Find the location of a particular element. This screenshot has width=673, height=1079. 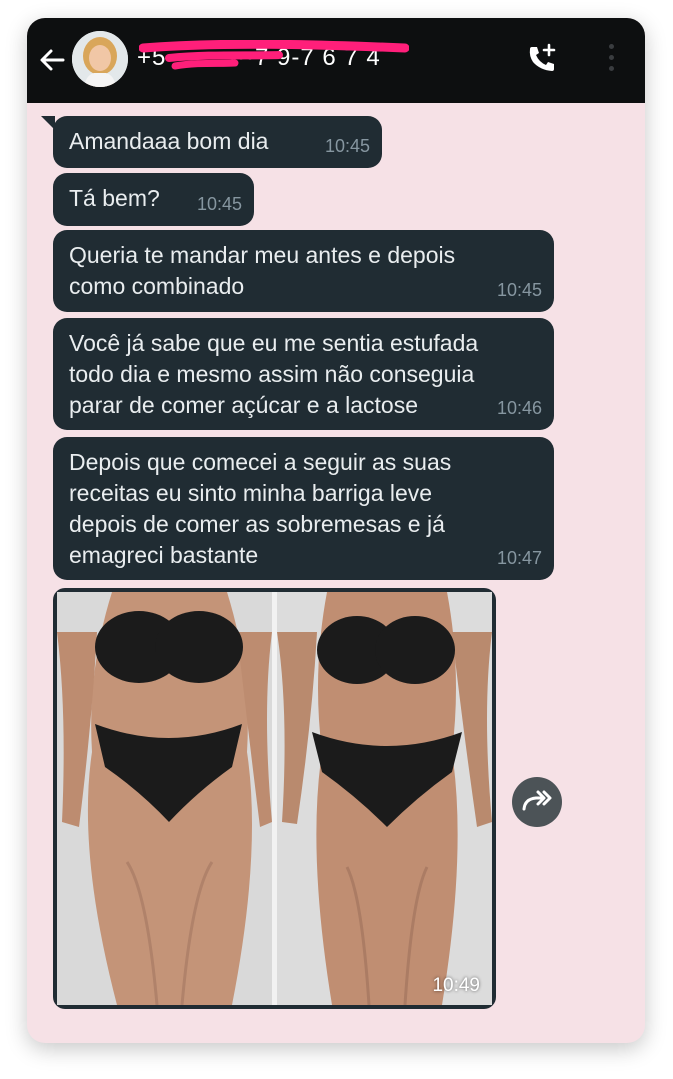

message-time: 10:47 is located at coordinates (519, 558).